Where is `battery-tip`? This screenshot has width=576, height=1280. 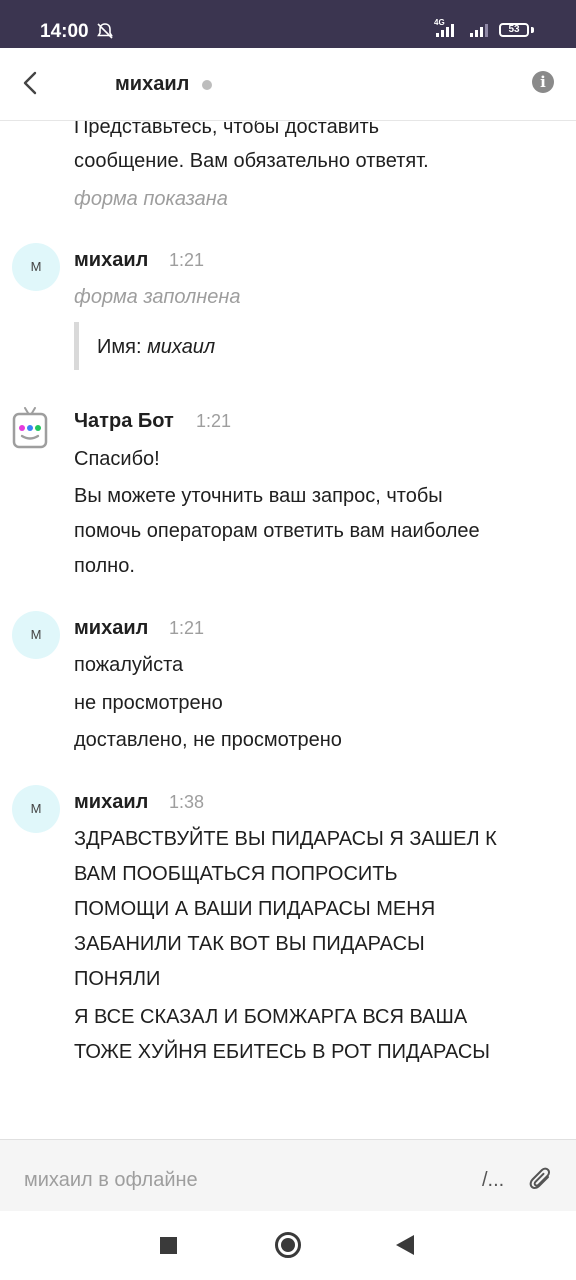 battery-tip is located at coordinates (532, 30).